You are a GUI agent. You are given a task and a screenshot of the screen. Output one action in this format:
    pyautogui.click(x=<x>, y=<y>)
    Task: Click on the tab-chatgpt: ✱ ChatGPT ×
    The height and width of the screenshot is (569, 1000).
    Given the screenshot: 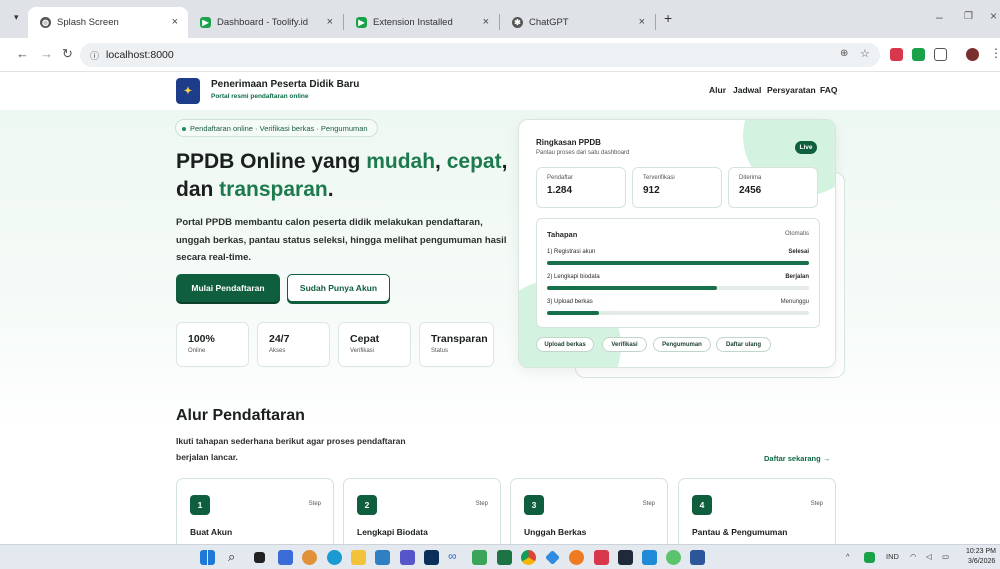 What is the action you would take?
    pyautogui.click(x=577, y=22)
    